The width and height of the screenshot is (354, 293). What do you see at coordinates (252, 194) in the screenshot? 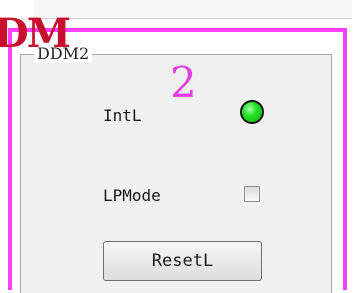
I see `lpmode-checkbox` at bounding box center [252, 194].